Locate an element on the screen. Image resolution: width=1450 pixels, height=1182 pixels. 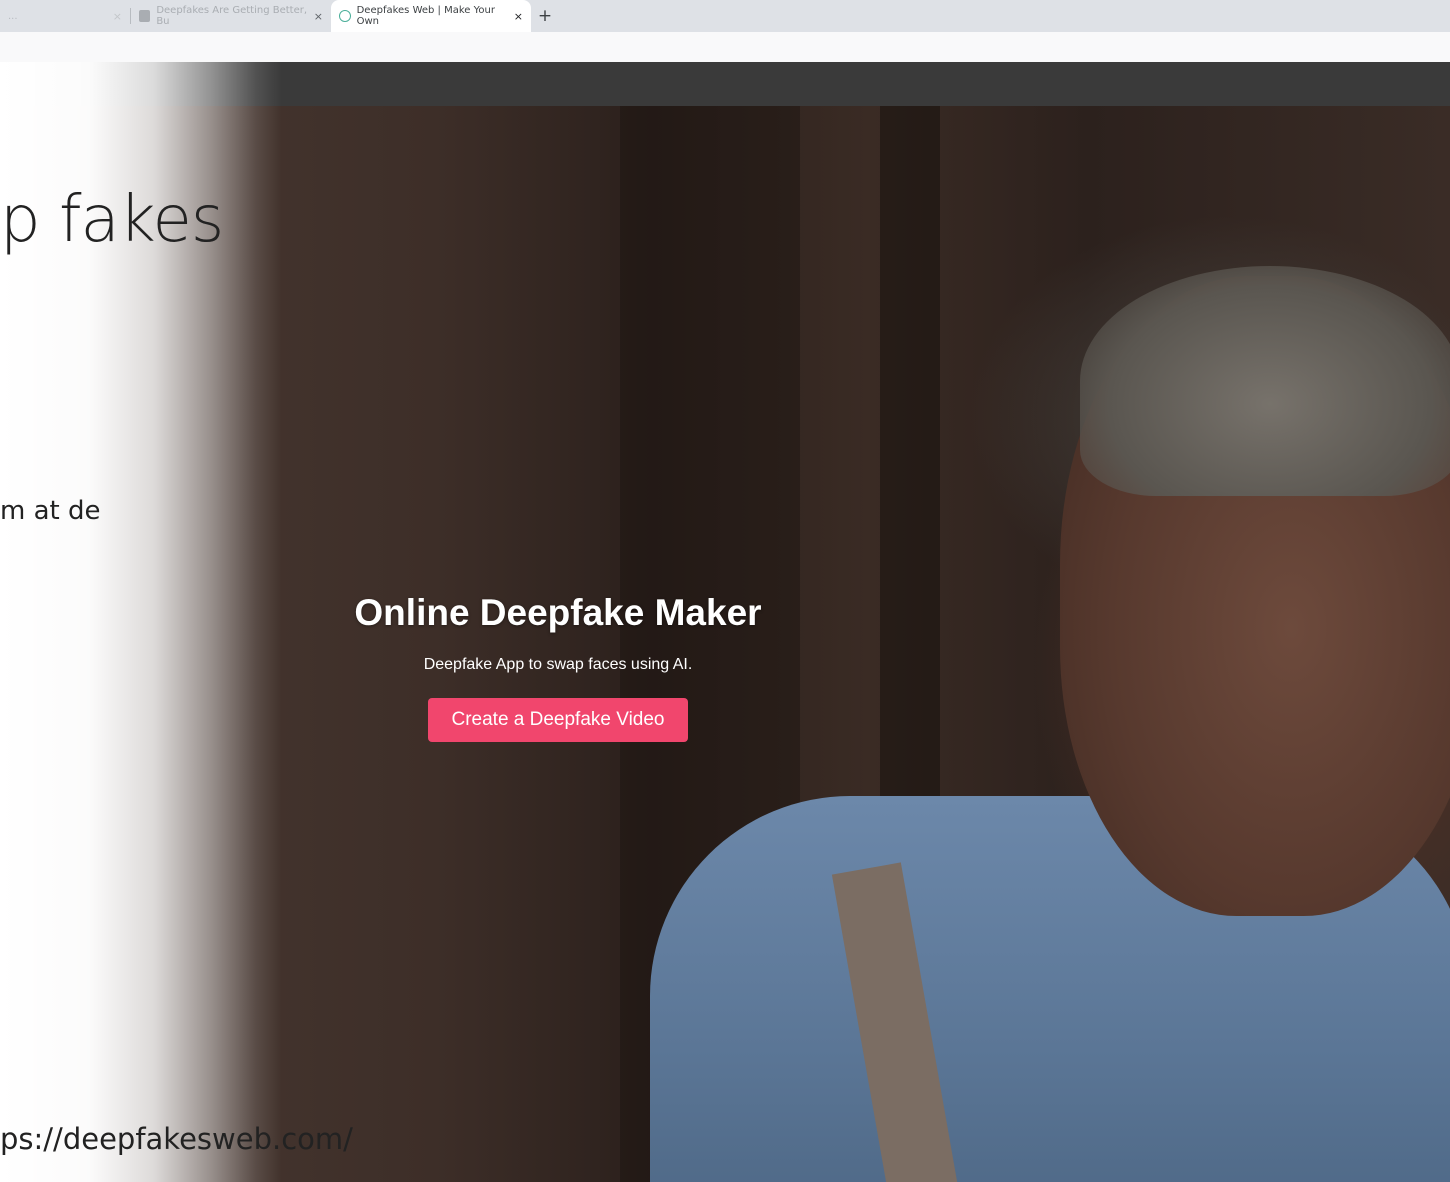
tab-title: Deepfakes Web | Make Your Own is located at coordinates (425, 16).